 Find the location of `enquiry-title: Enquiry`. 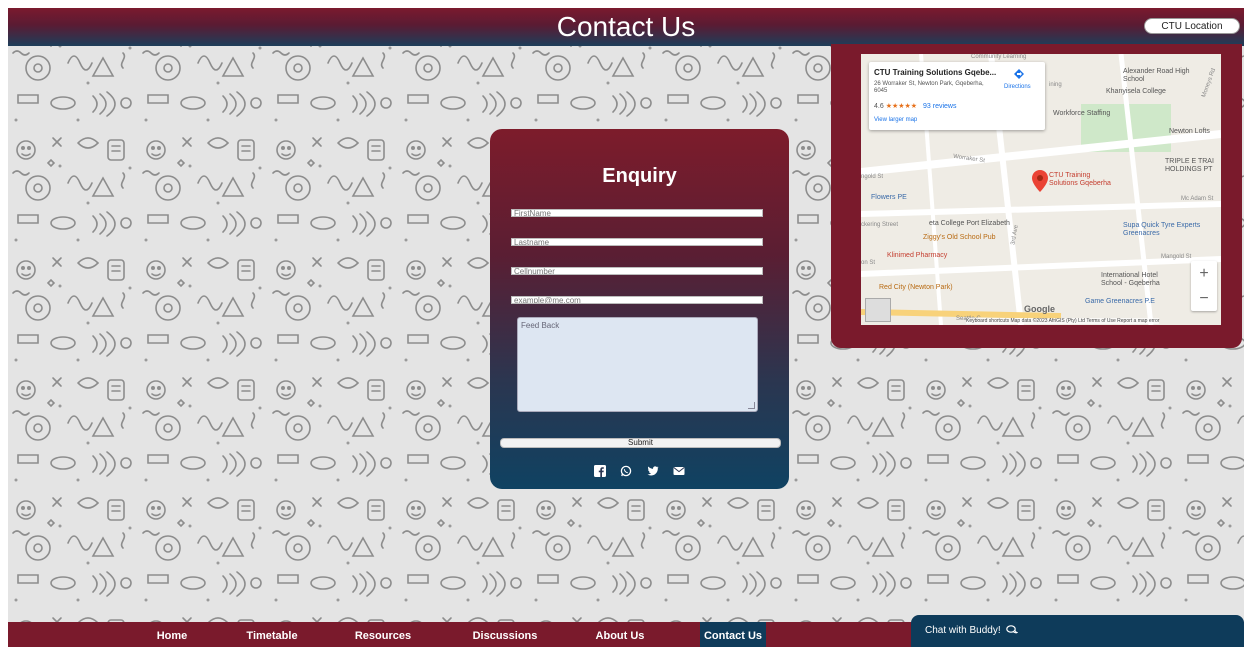

enquiry-title: Enquiry is located at coordinates (639, 176).